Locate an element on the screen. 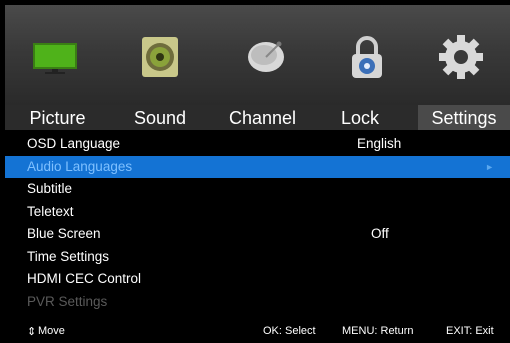 This screenshot has width=510, height=343. menu-item-audio-languages: Audio Languages ► is located at coordinates (257, 166).